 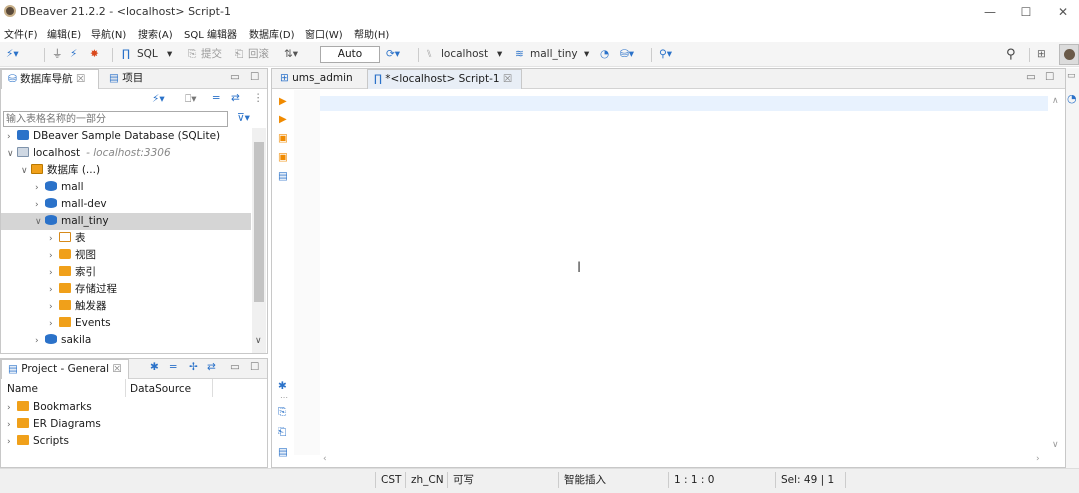 What do you see at coordinates (243, 118) in the screenshot?
I see `filter-icon: ⊽▾` at bounding box center [243, 118].